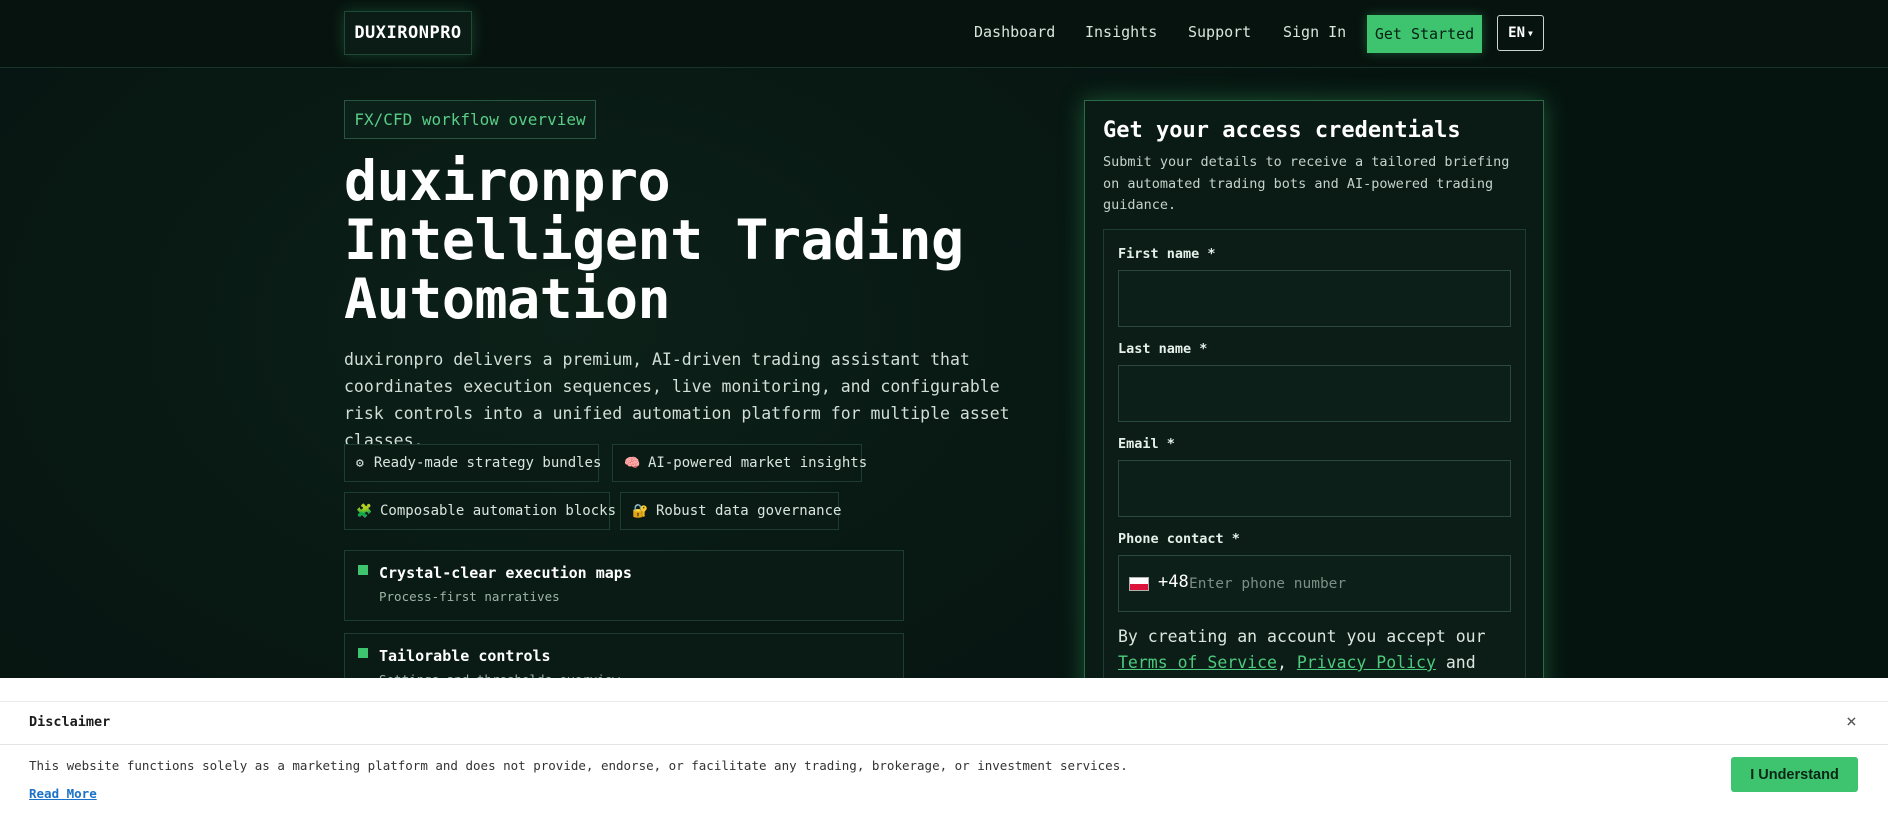  Describe the element at coordinates (487, 463) in the screenshot. I see `feature-chip-label: Ready-made strategy bundles` at that location.